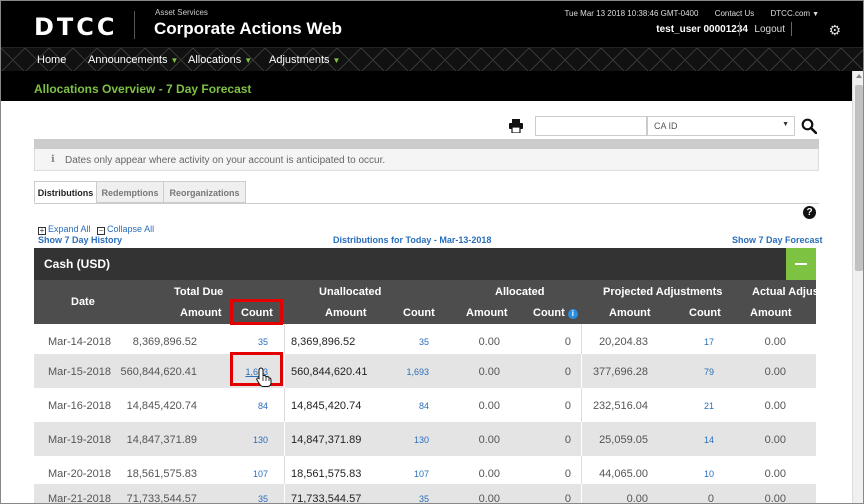 This screenshot has width=864, height=504. What do you see at coordinates (412, 240) in the screenshot?
I see `today-label: Distributions for Today - Mar-13-2018` at bounding box center [412, 240].